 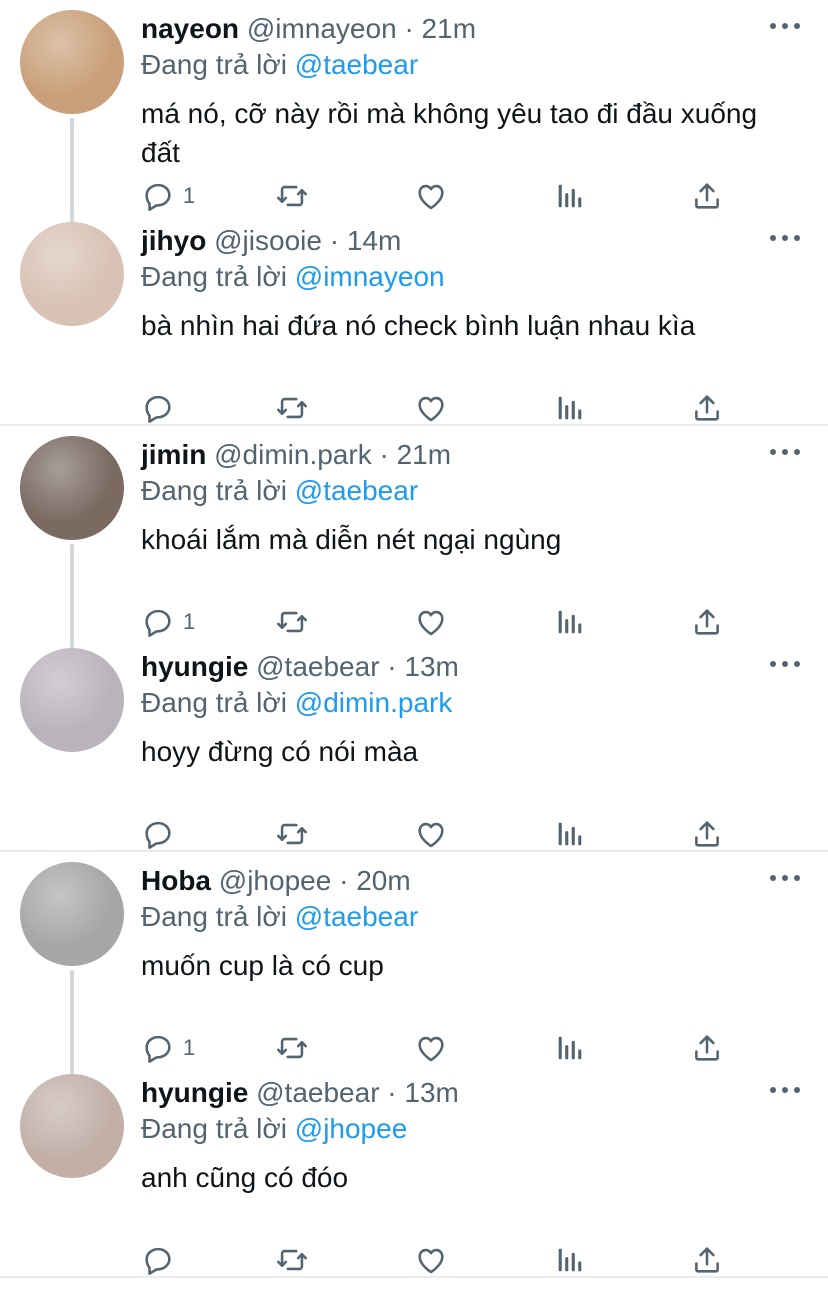 I want to click on tweet-header: jihyo @jisooie · 14m, so click(x=271, y=241).